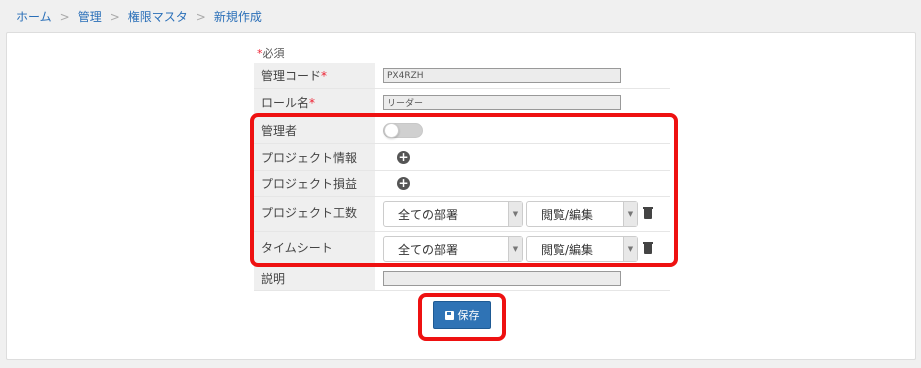 Image resolution: width=921 pixels, height=368 pixels. I want to click on breadcrumb: ホーム > 管理 > 権限マスタ > 新規作成, so click(139, 16).